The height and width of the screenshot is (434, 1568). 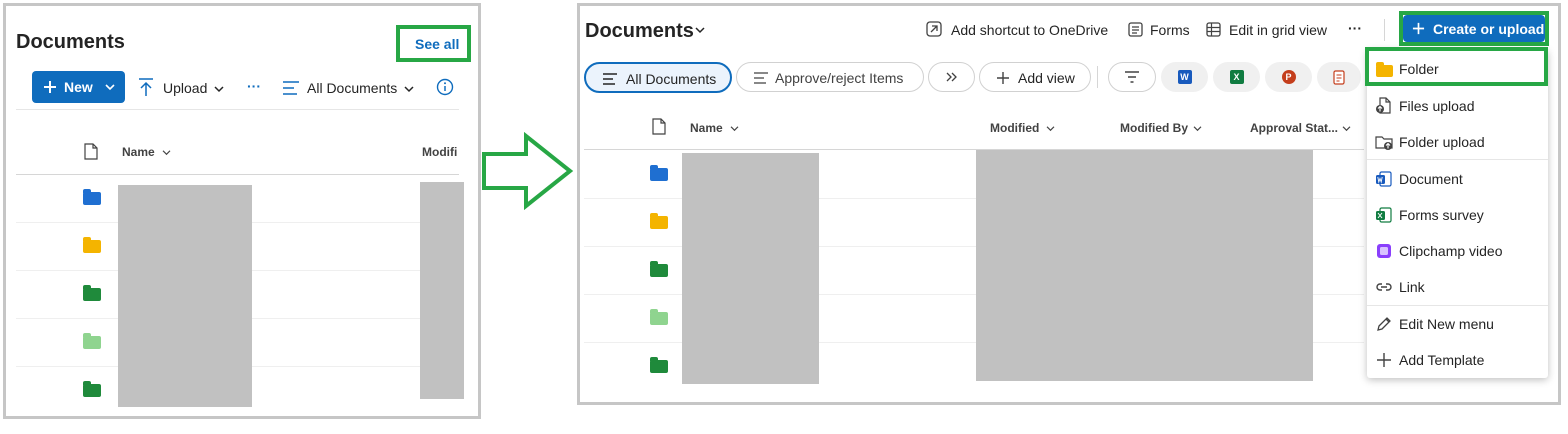 What do you see at coordinates (1442, 142) in the screenshot?
I see `menu-item-label: Folder upload` at bounding box center [1442, 142].